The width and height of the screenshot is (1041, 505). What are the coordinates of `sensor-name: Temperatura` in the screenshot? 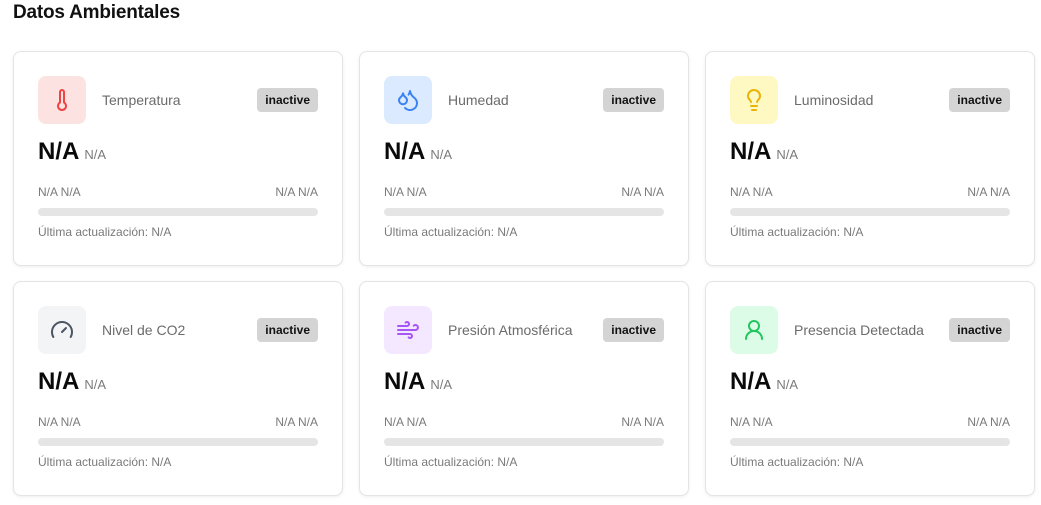 It's located at (141, 100).